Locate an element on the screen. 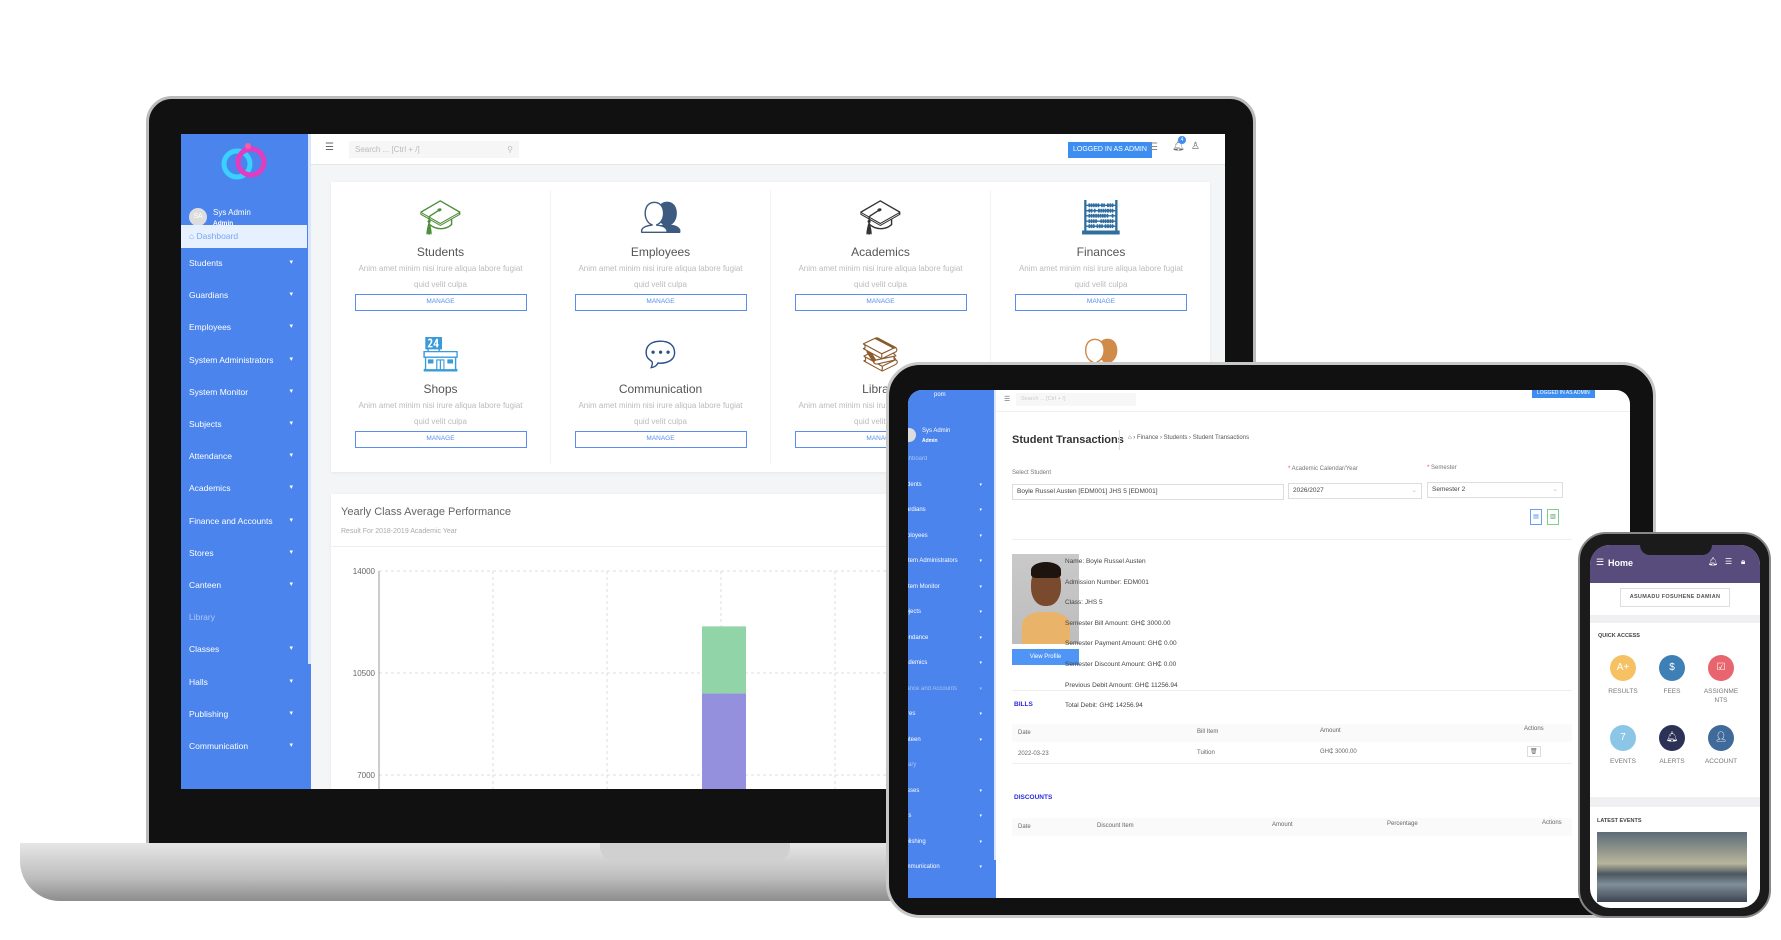 This screenshot has height=940, width=1781. sidebar-item-label: Students is located at coordinates (206, 263).